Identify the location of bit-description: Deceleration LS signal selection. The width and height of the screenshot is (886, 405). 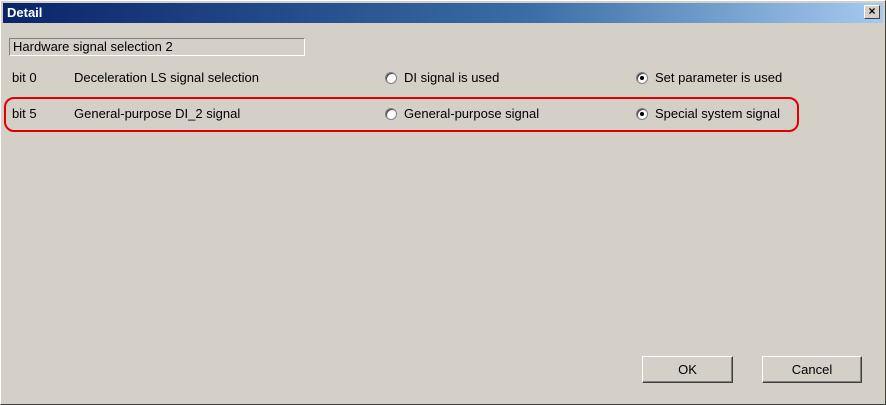
(166, 77).